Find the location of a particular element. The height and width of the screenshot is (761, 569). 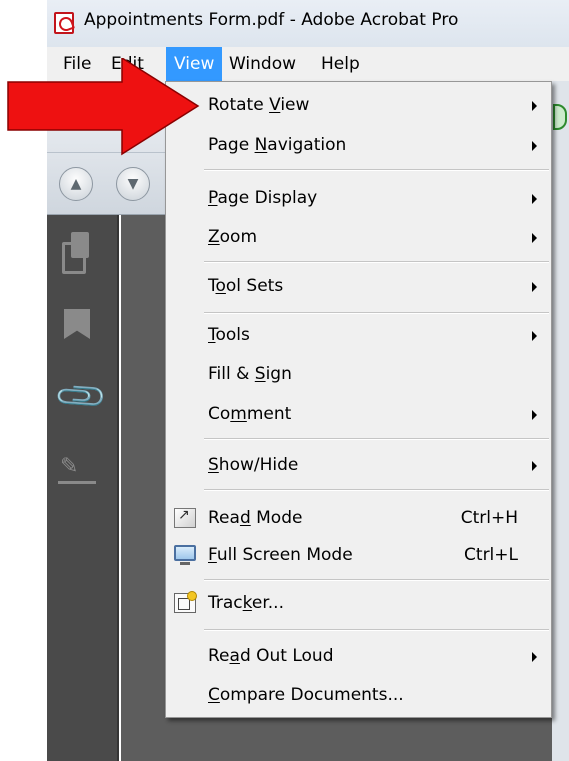

menu-item-label: Read Out Loud is located at coordinates (271, 656).